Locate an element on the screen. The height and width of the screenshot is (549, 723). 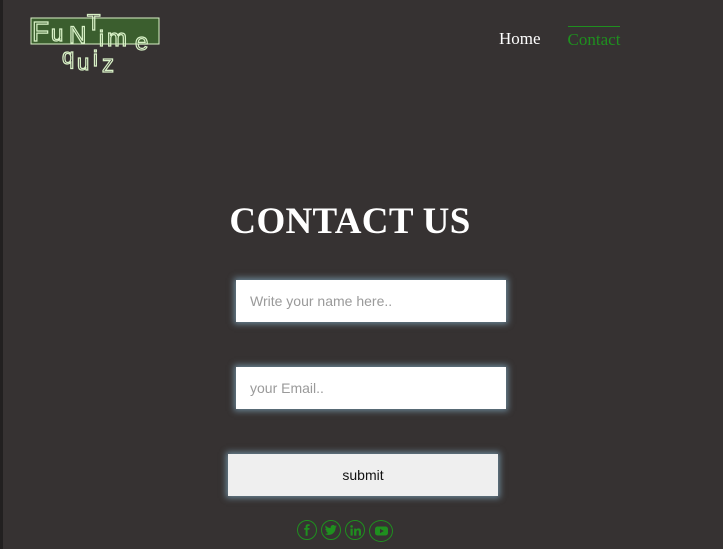
youtube-icon is located at coordinates (381, 531).